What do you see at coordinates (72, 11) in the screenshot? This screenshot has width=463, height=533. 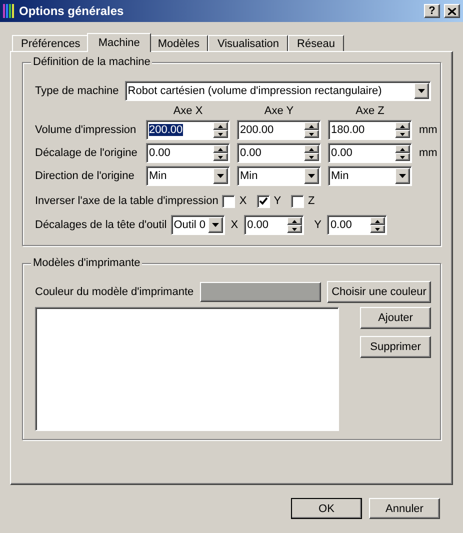 I see `window-title: Options générales` at bounding box center [72, 11].